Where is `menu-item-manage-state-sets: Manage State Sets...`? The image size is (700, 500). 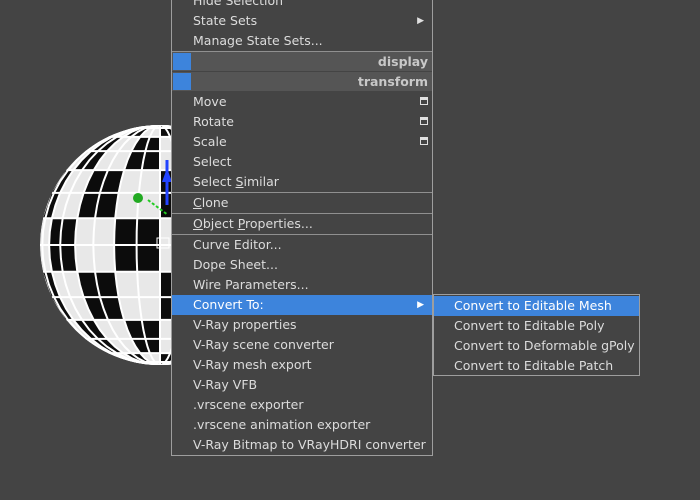
menu-item-manage-state-sets: Manage State Sets... is located at coordinates (302, 41).